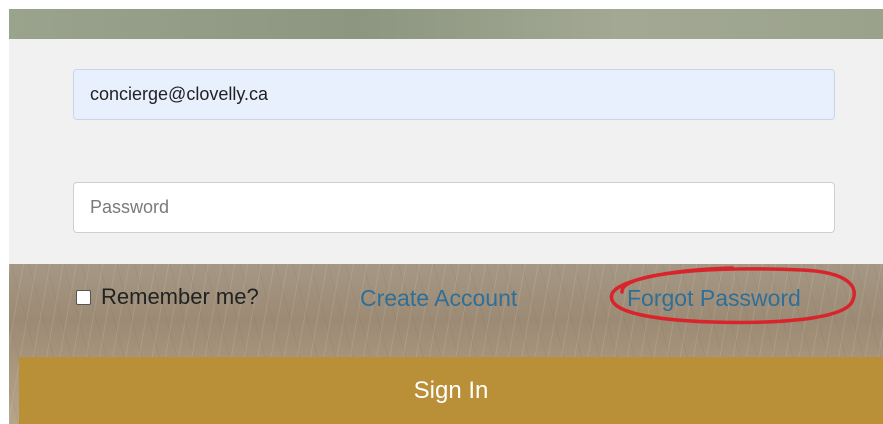 This screenshot has height=424, width=883. I want to click on remember-me-label: Remember me?, so click(180, 296).